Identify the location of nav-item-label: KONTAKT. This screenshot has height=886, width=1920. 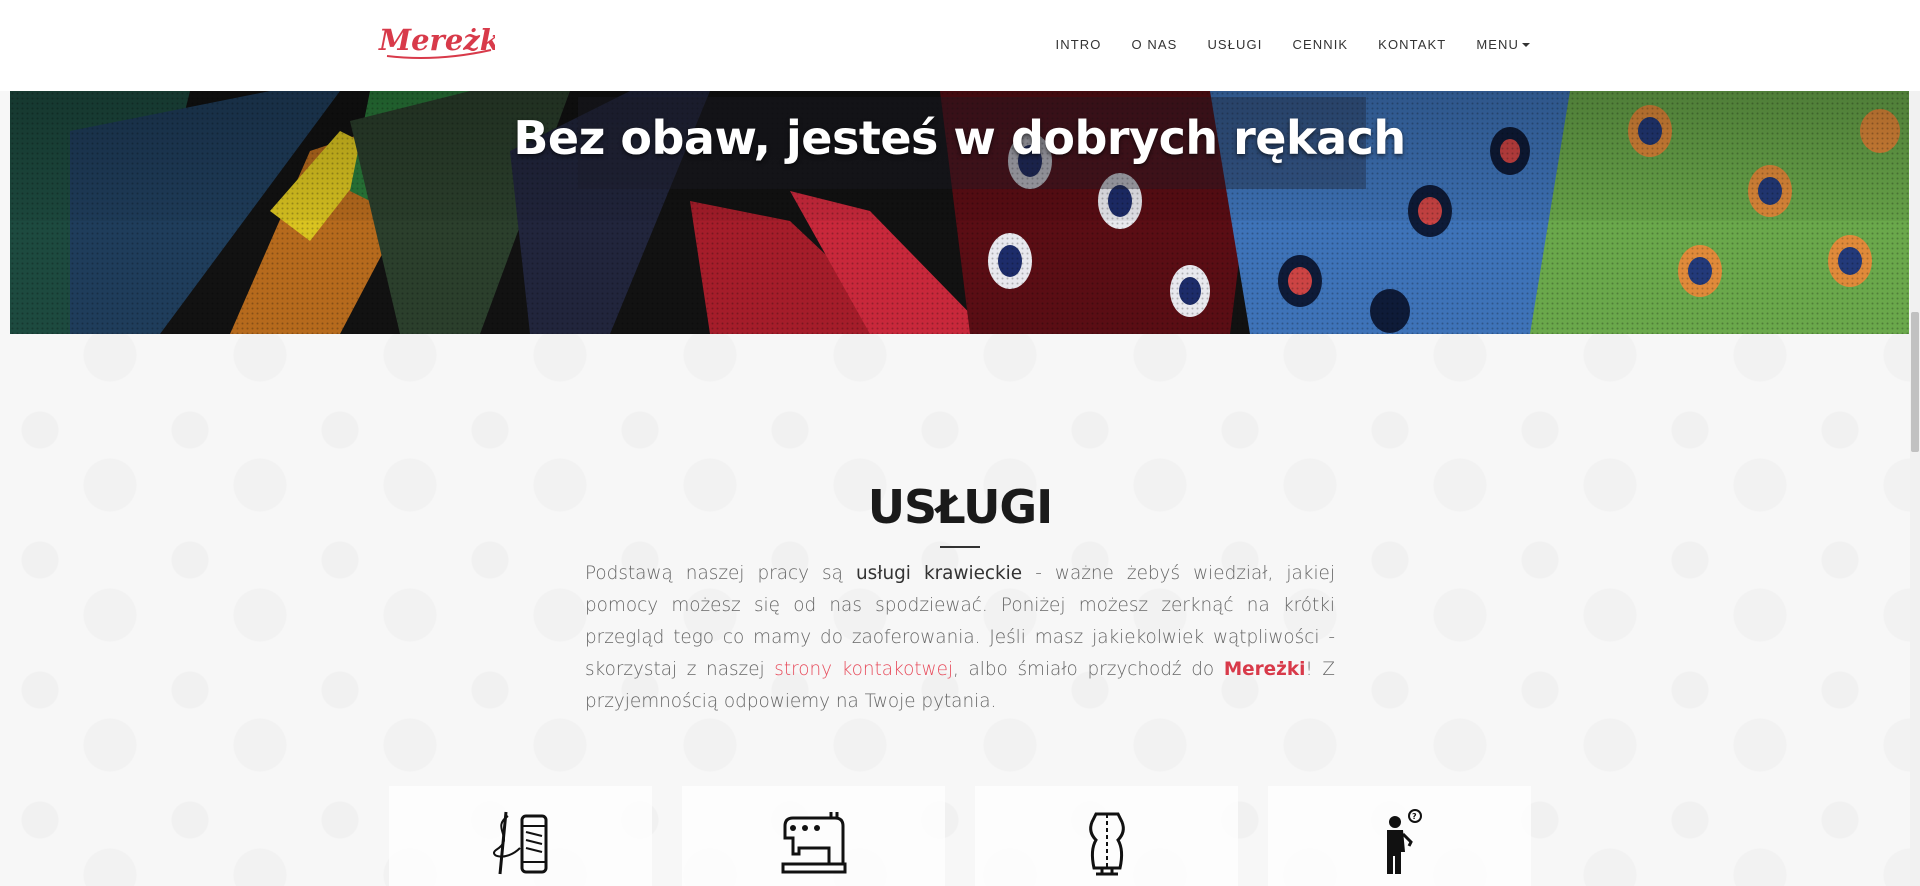
(1412, 44).